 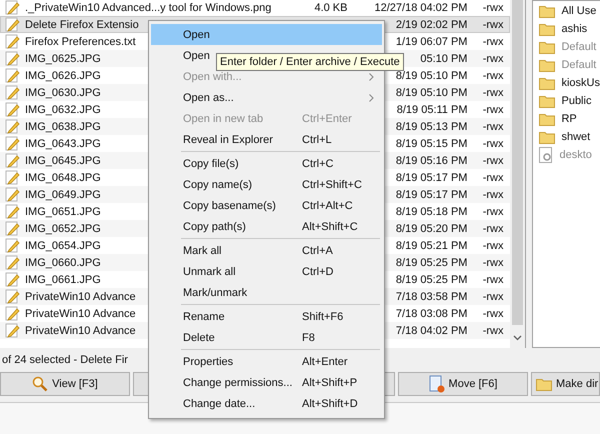 I want to click on file-name: IMG_0660.JPG, so click(x=63, y=262).